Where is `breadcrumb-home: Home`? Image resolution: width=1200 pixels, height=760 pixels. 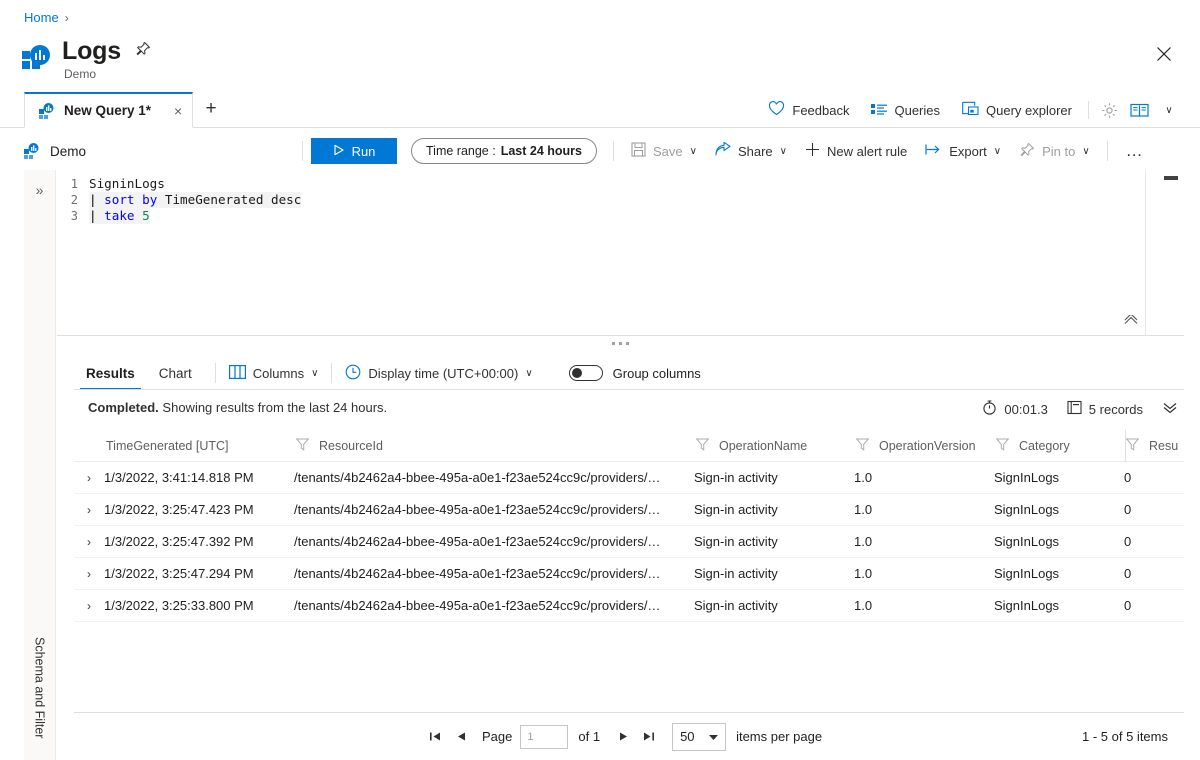
breadcrumb-home: Home is located at coordinates (41, 17).